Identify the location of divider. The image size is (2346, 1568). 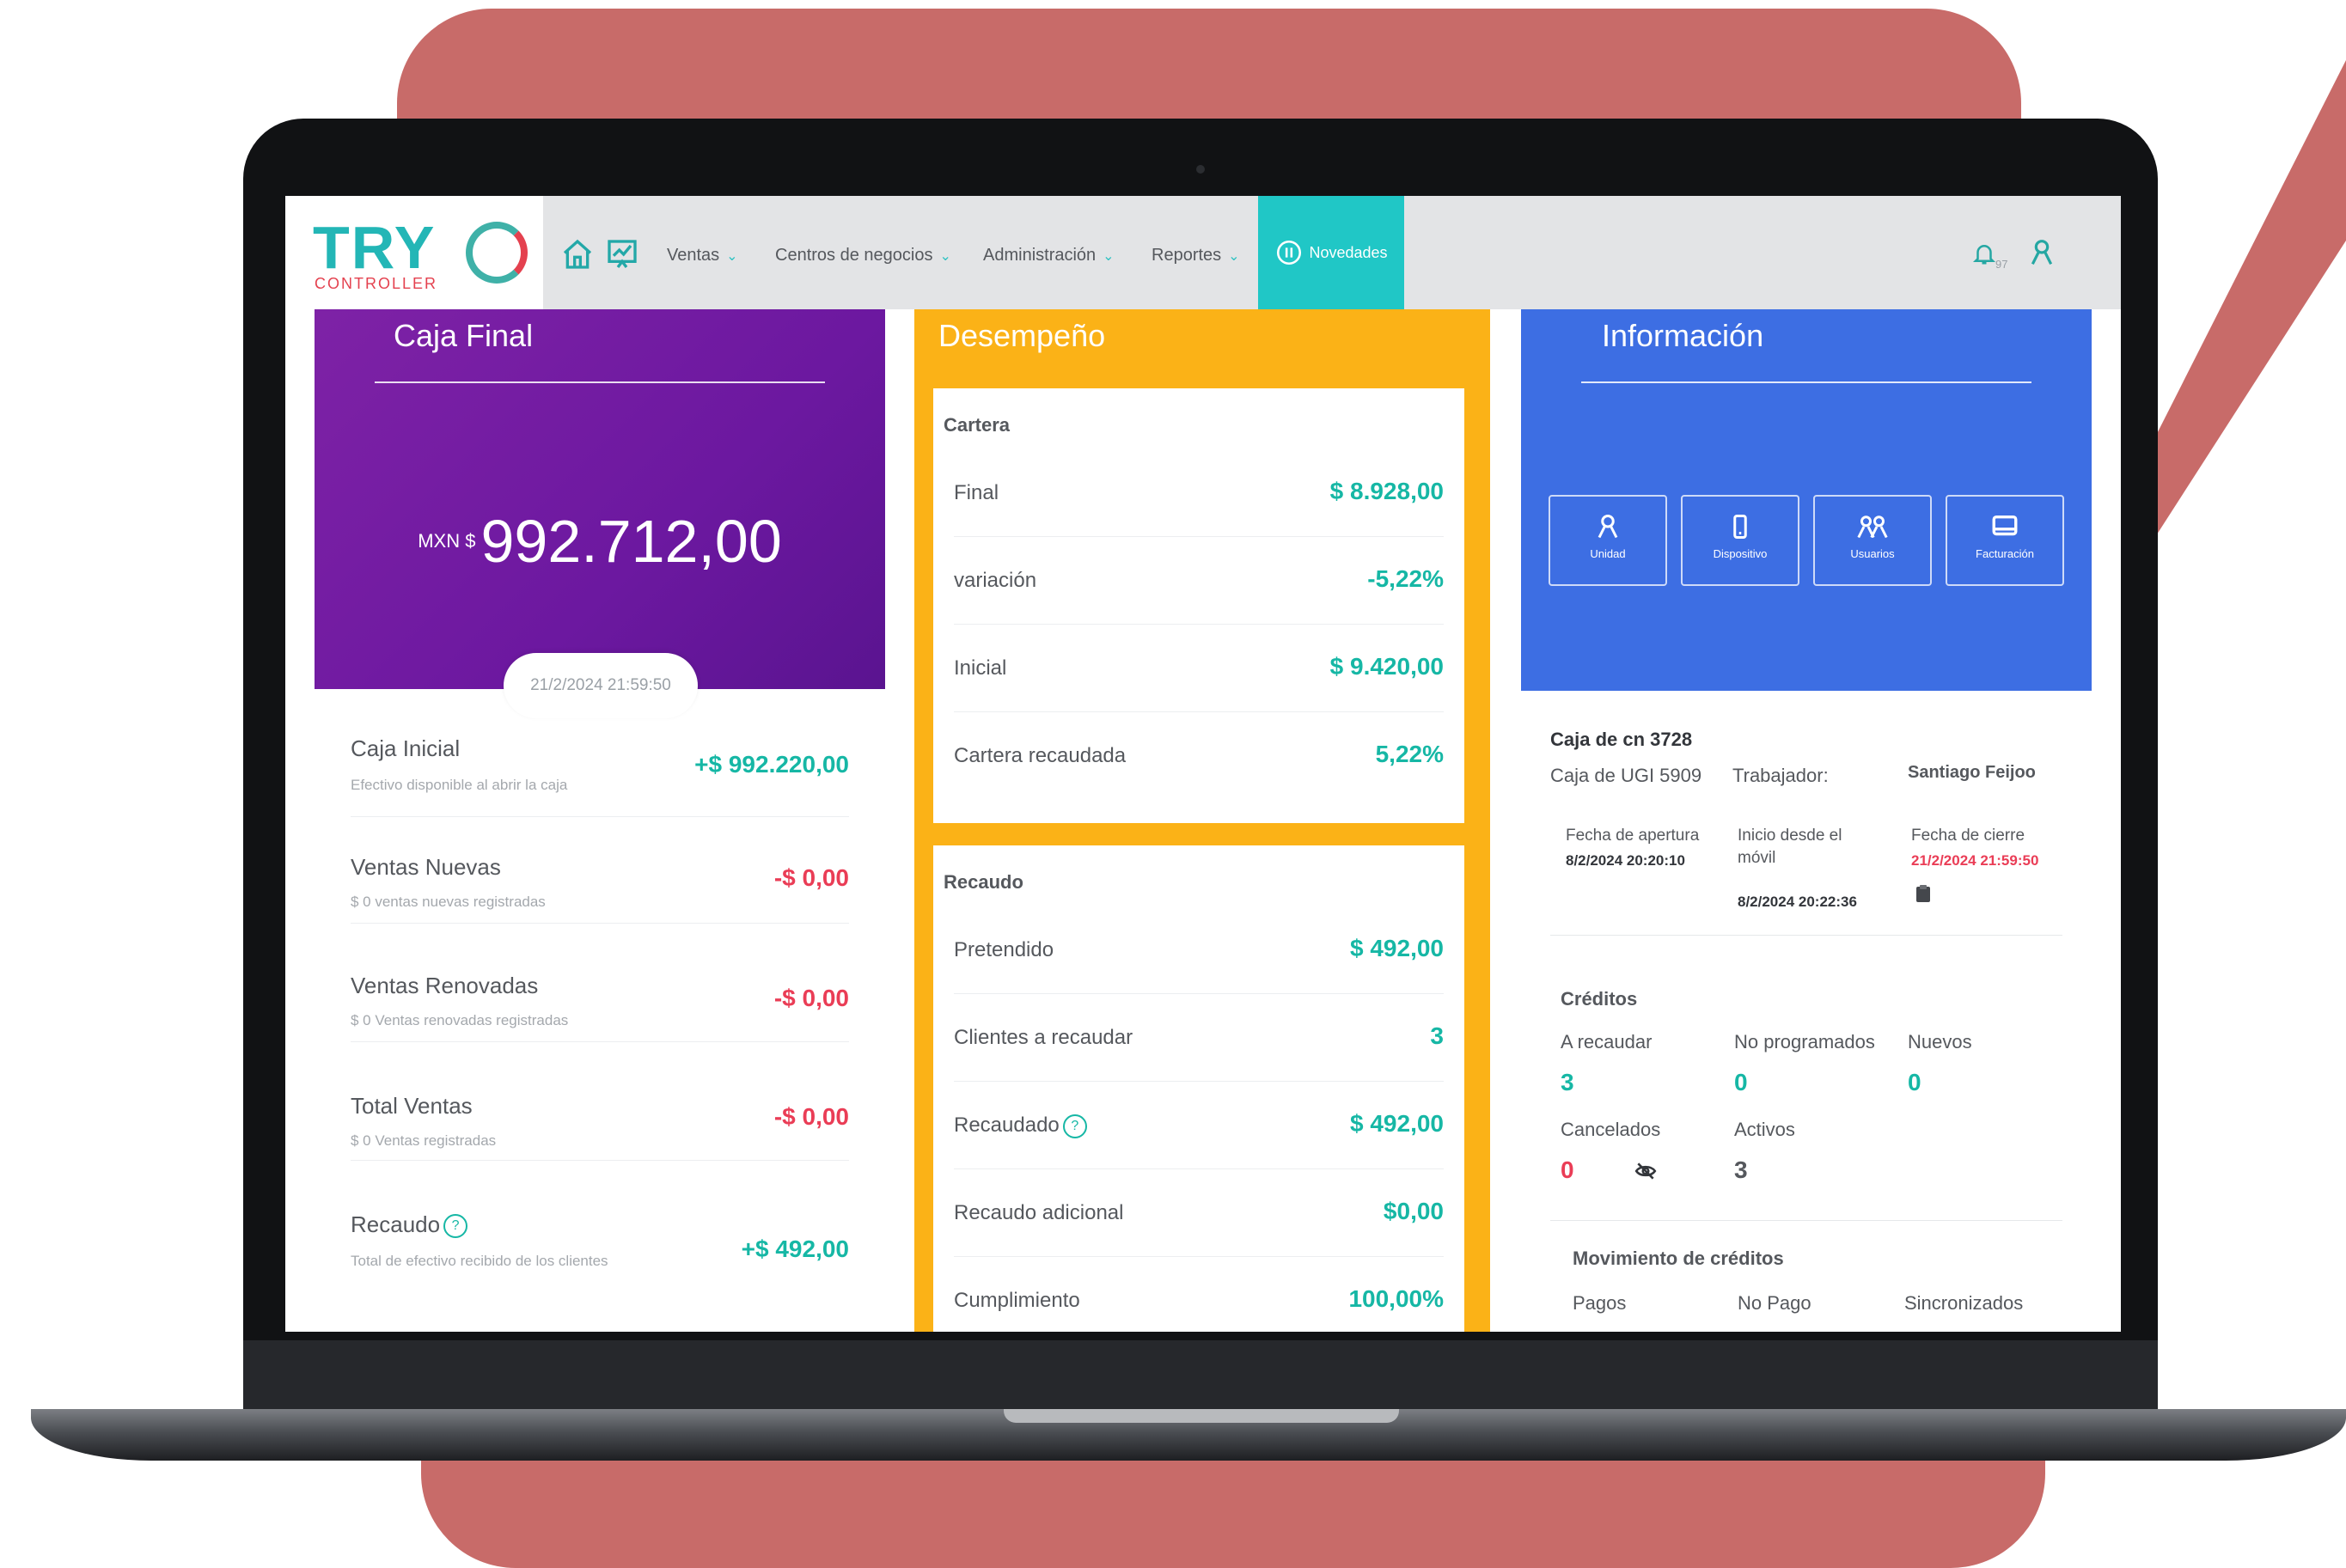
(1806, 935).